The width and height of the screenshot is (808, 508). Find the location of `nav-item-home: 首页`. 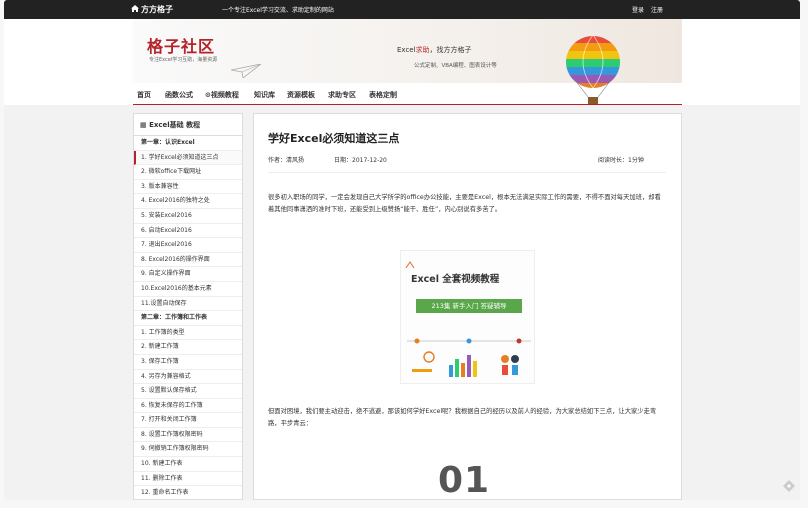

nav-item-home: 首页 is located at coordinates (144, 95).